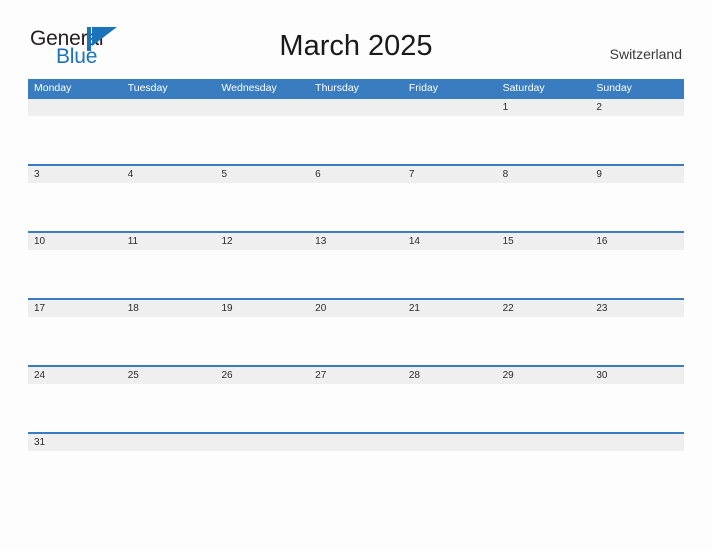 The height and width of the screenshot is (550, 712). What do you see at coordinates (75, 442) in the screenshot?
I see `day-number: 31` at bounding box center [75, 442].